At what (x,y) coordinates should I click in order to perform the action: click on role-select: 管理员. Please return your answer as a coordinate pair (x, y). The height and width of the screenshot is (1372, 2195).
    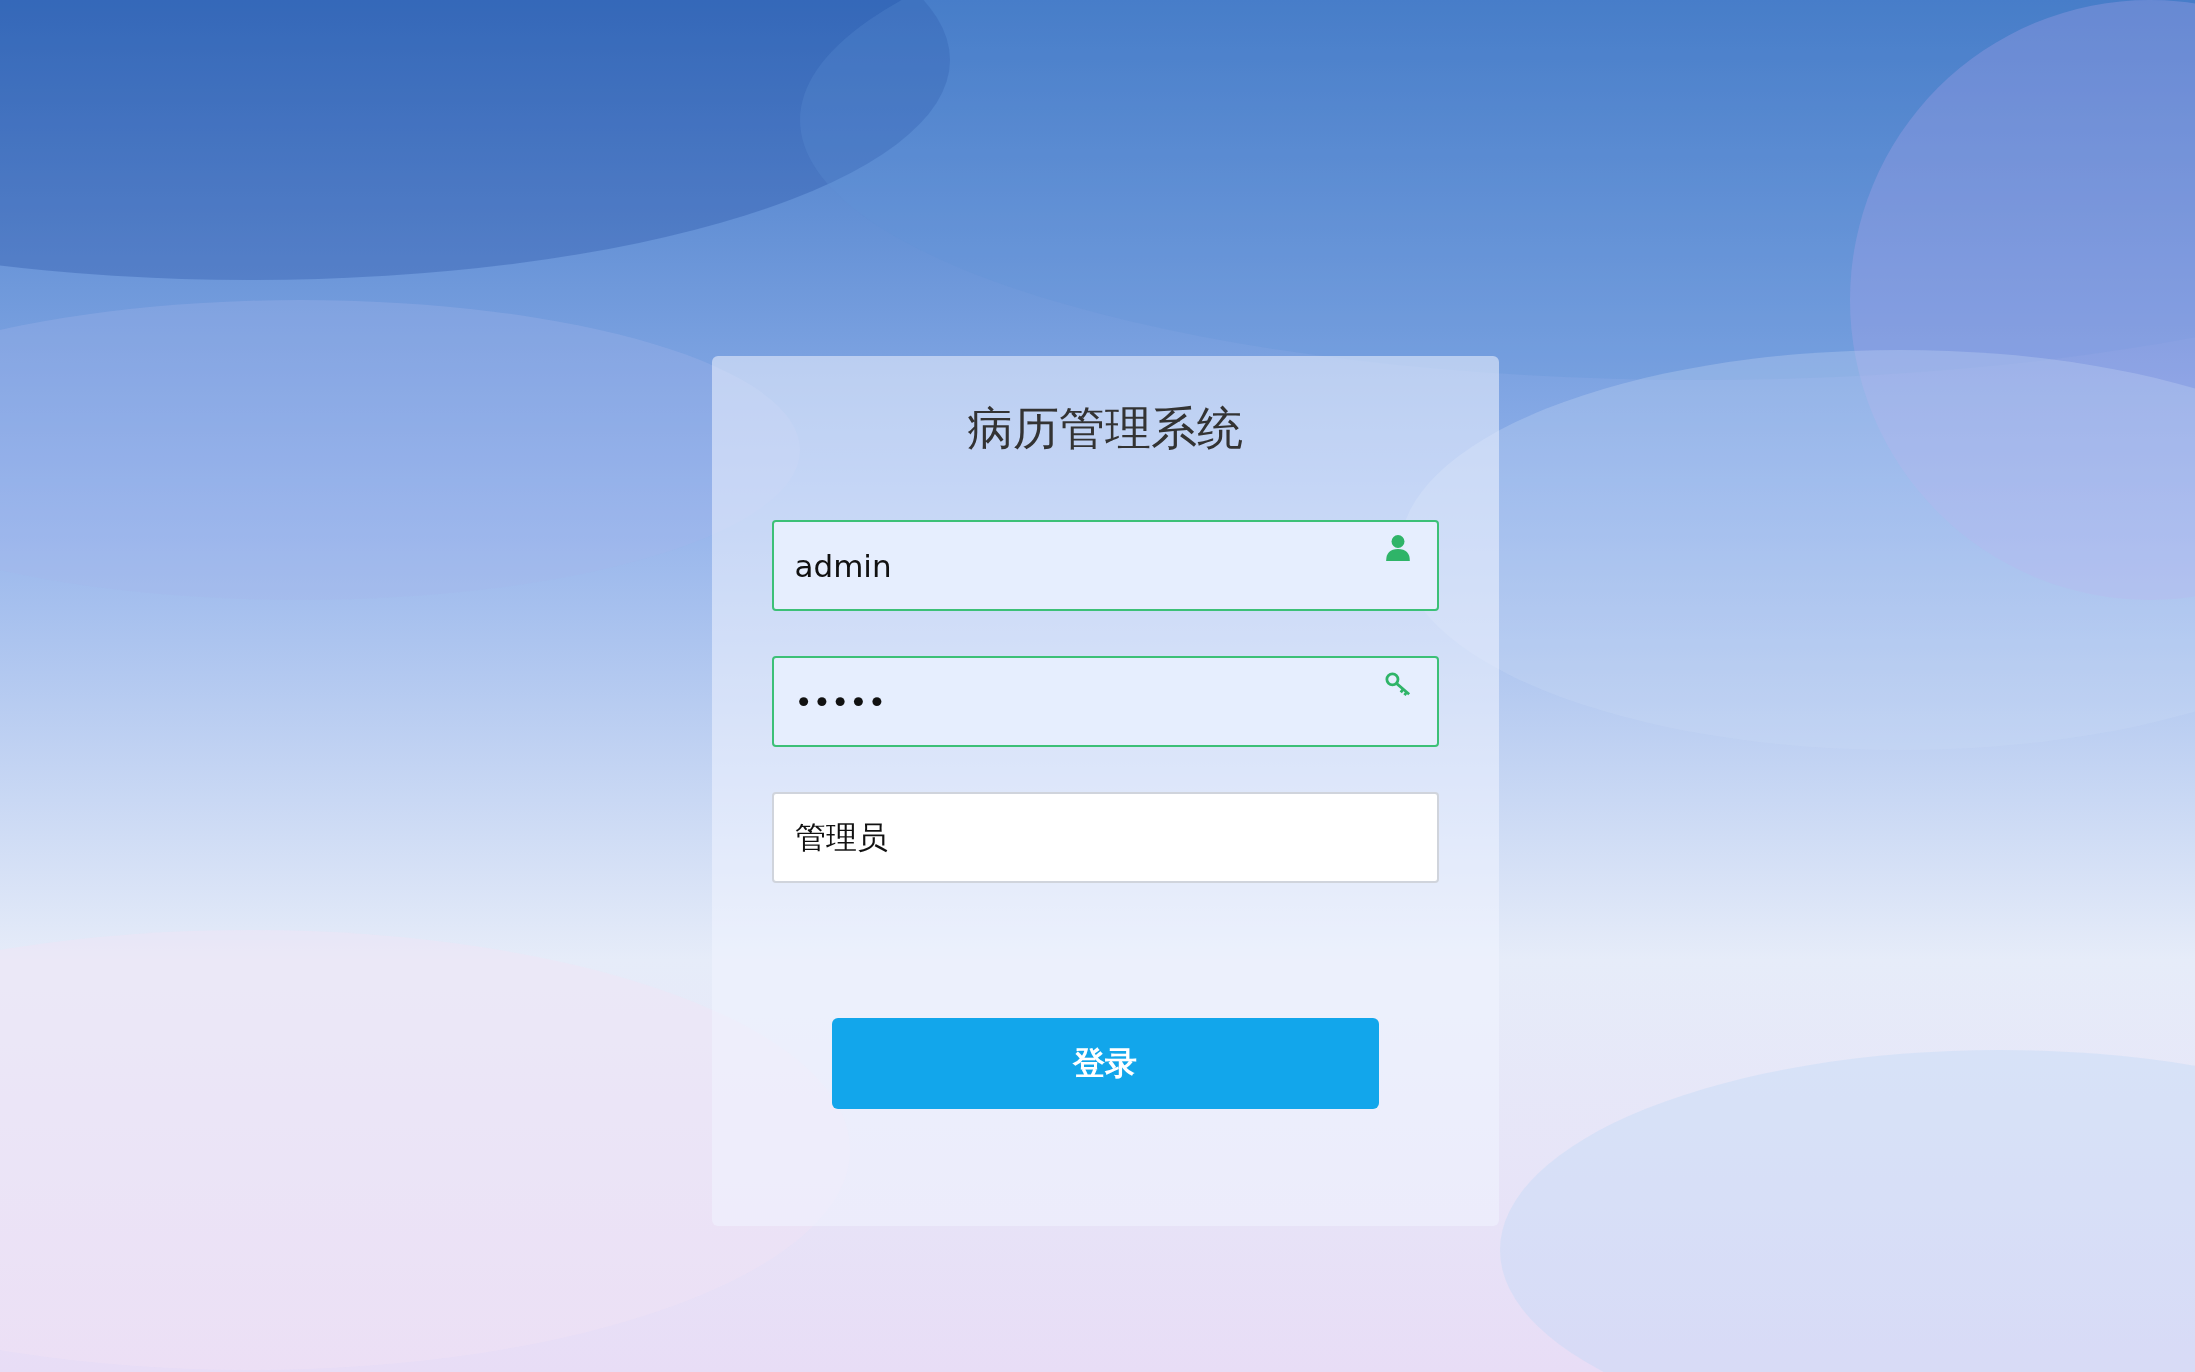
    Looking at the image, I should click on (1105, 837).